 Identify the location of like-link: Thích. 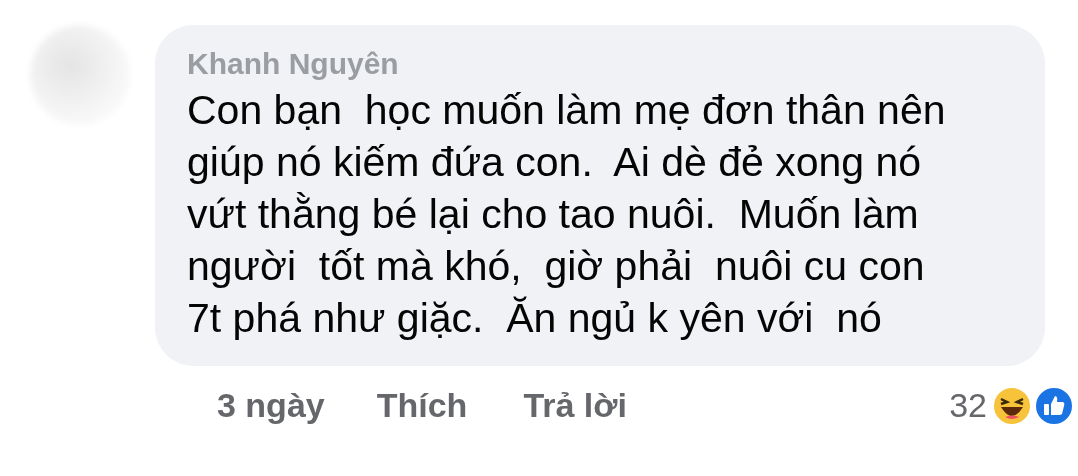
(422, 405).